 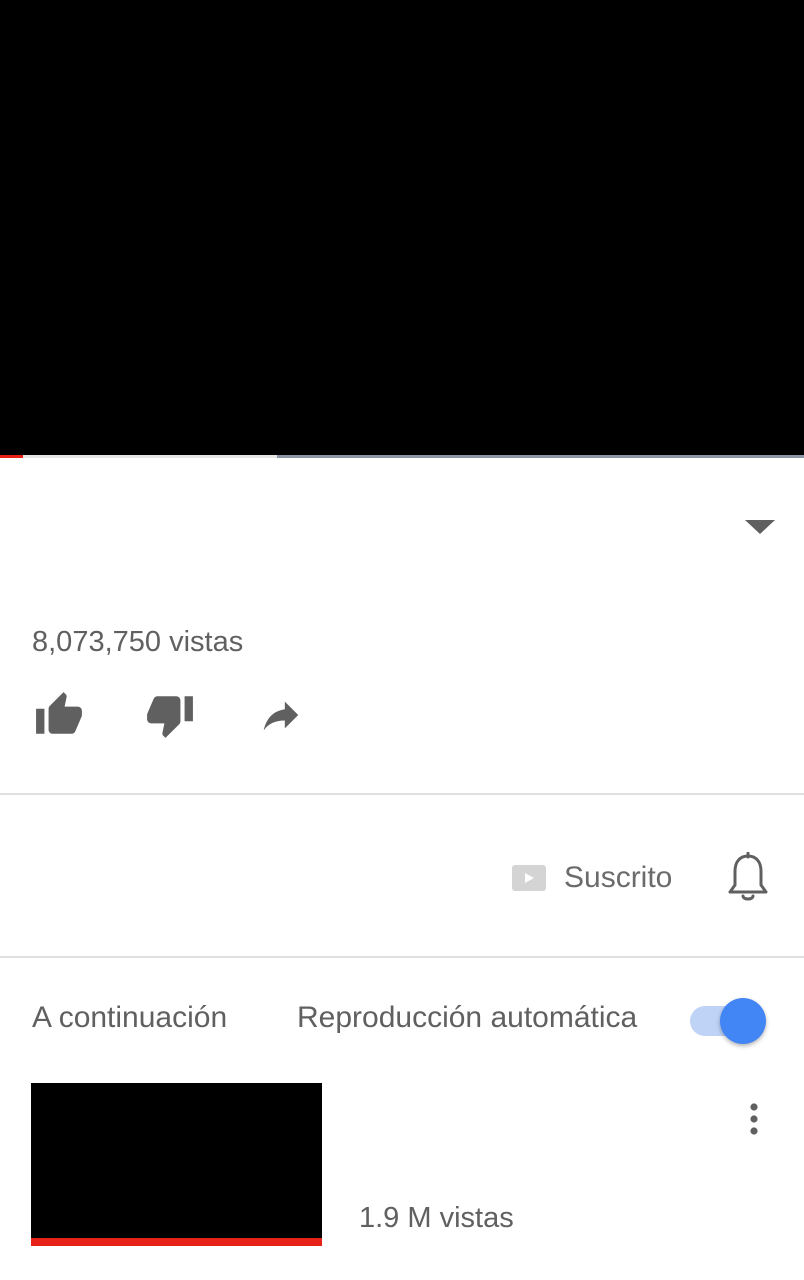 I want to click on expand-description-button, so click(x=760, y=527).